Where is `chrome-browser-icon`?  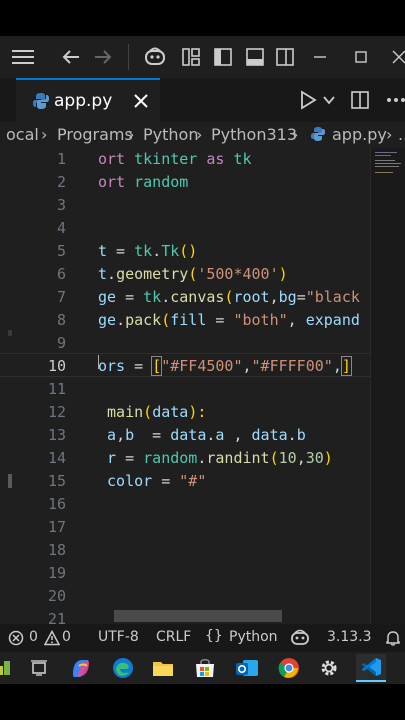
chrome-browser-icon is located at coordinates (289, 668).